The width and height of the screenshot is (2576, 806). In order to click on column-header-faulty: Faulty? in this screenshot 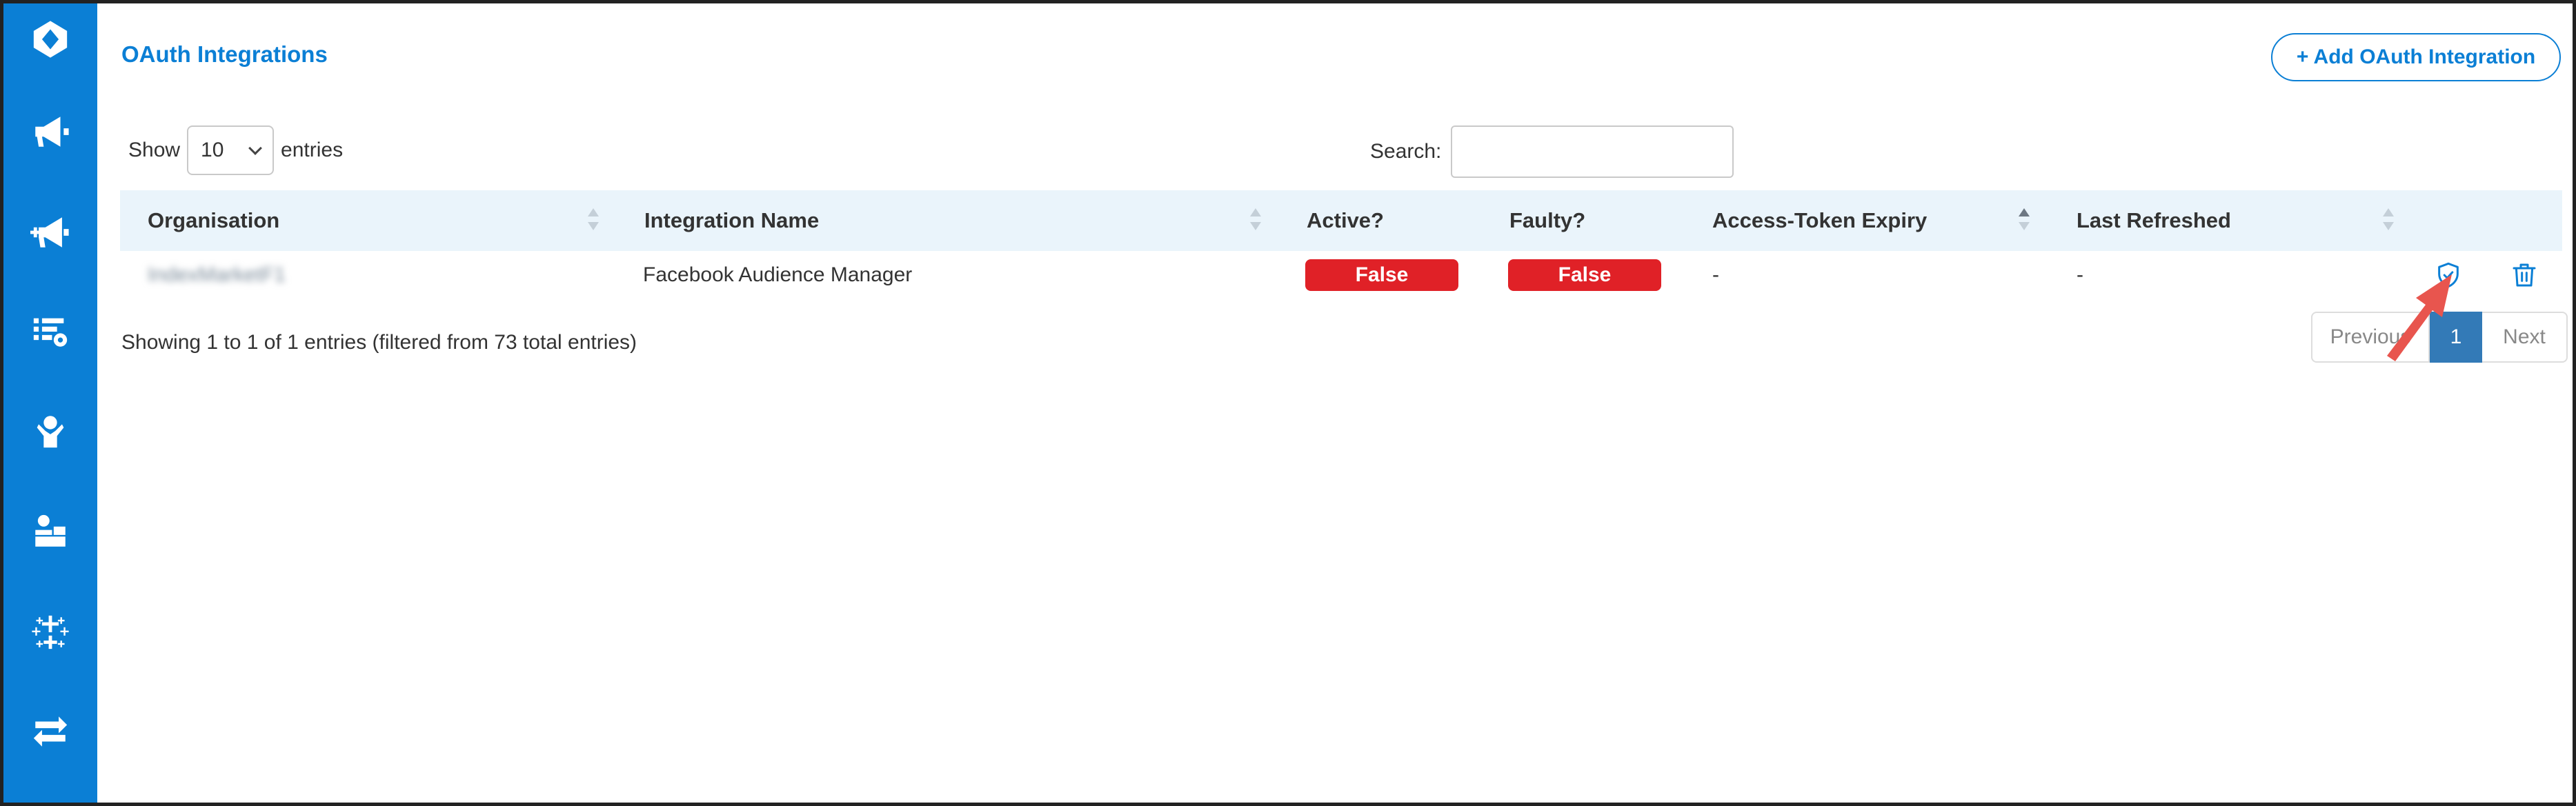, I will do `click(1547, 220)`.